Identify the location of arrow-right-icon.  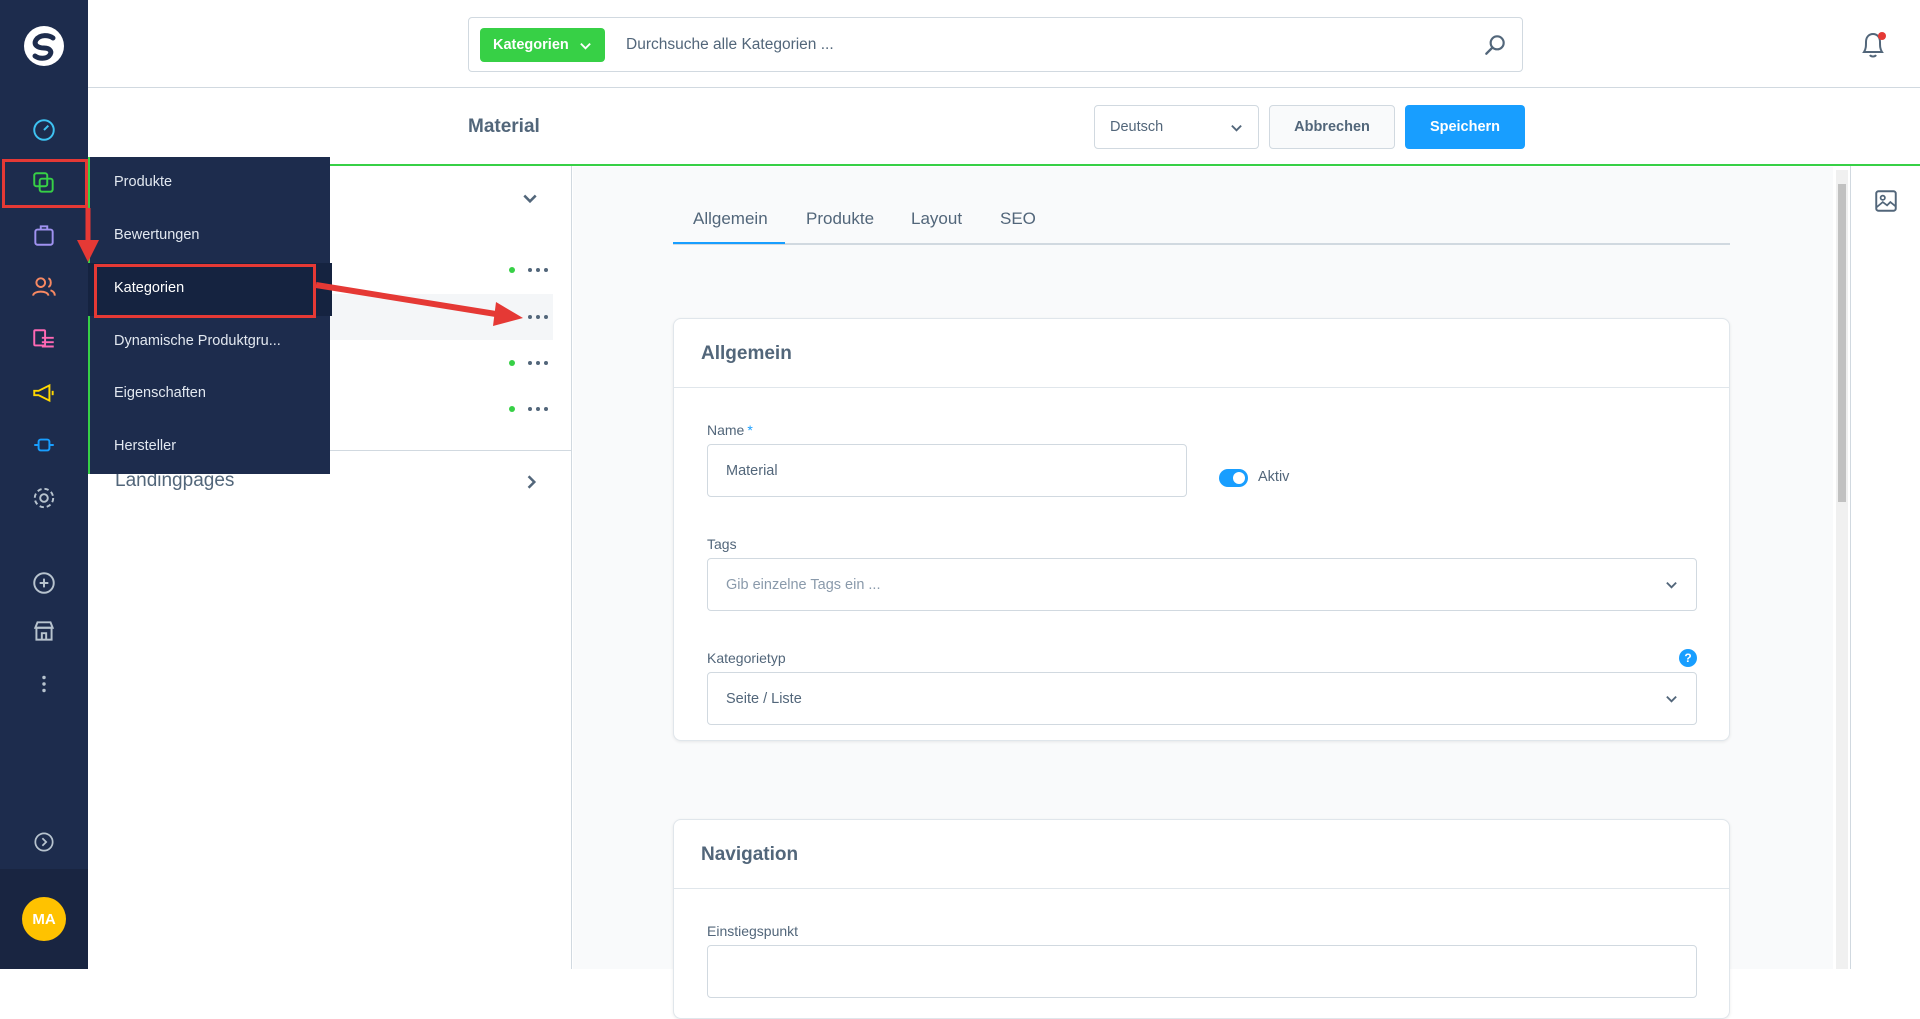
(419, 304).